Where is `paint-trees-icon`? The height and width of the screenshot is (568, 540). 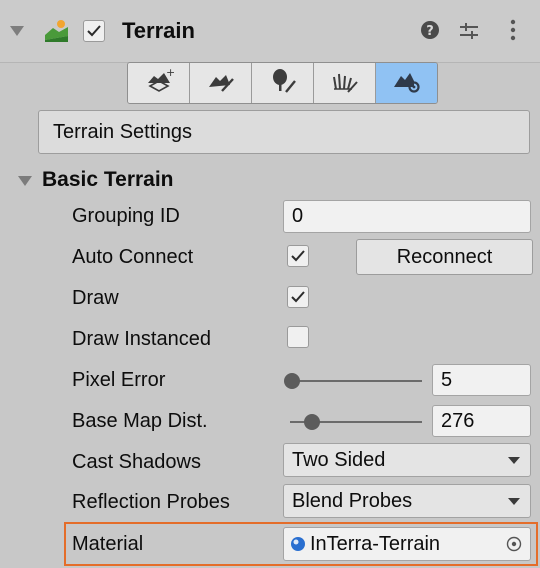
paint-trees-icon is located at coordinates (283, 83).